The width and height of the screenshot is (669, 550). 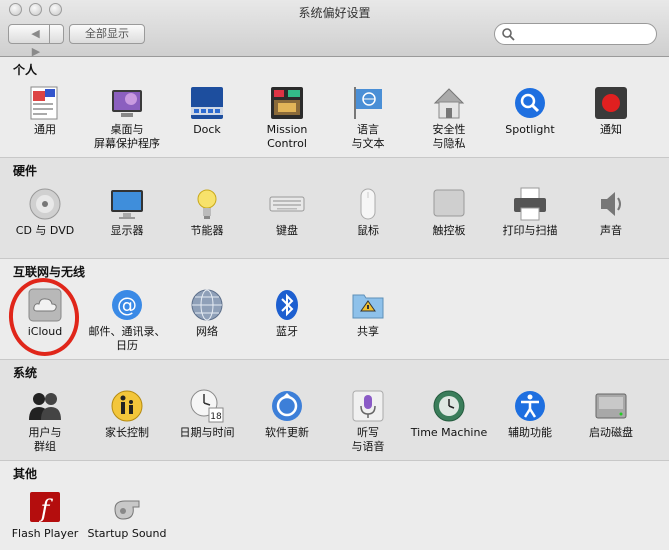 I want to click on section-label: 硬件, so click(x=25, y=171).